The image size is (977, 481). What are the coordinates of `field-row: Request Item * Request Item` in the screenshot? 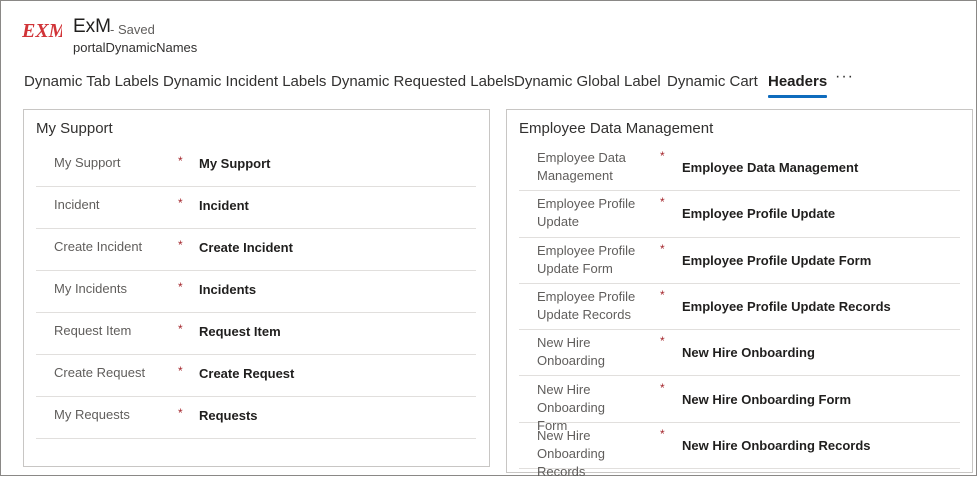 It's located at (256, 334).